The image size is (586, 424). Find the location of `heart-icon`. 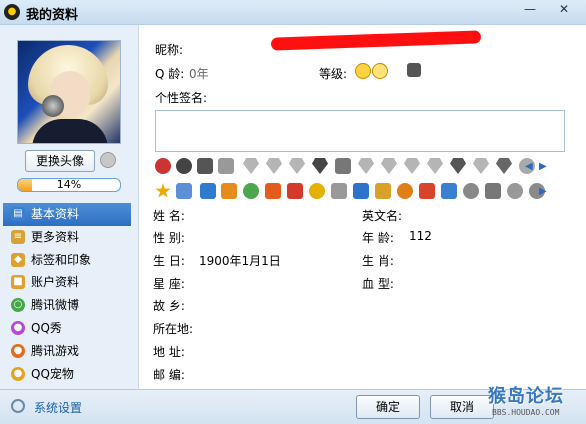

heart-icon is located at coordinates (471, 191).